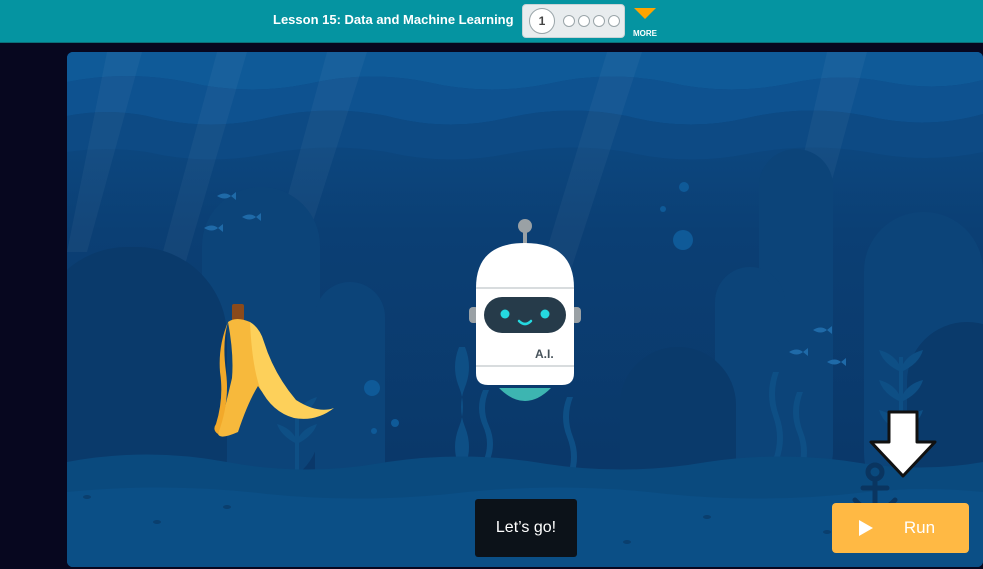 The image size is (983, 569). What do you see at coordinates (645, 13) in the screenshot?
I see `chevron-down-icon` at bounding box center [645, 13].